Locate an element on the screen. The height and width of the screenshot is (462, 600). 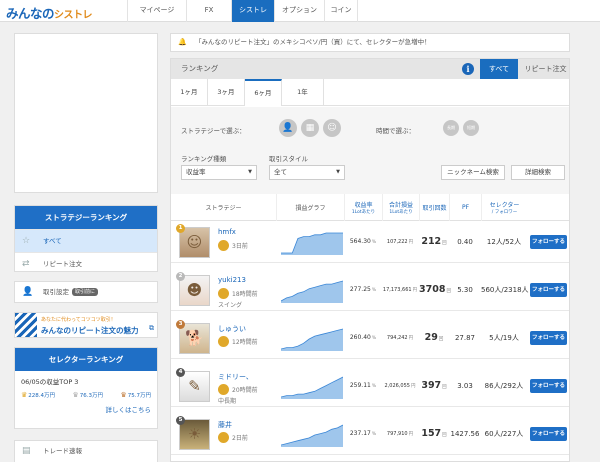
period-tab-3m: 3ヶ月 is located at coordinates (226, 92).